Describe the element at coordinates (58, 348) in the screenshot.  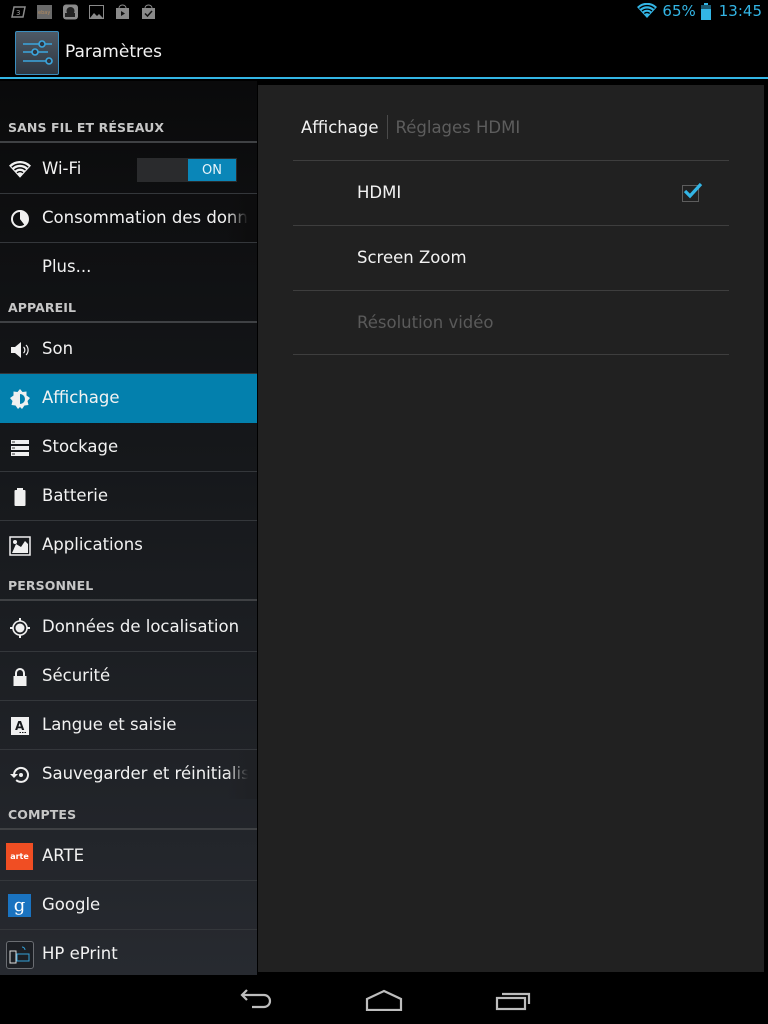
I see `sidebar-item-label: Son` at that location.